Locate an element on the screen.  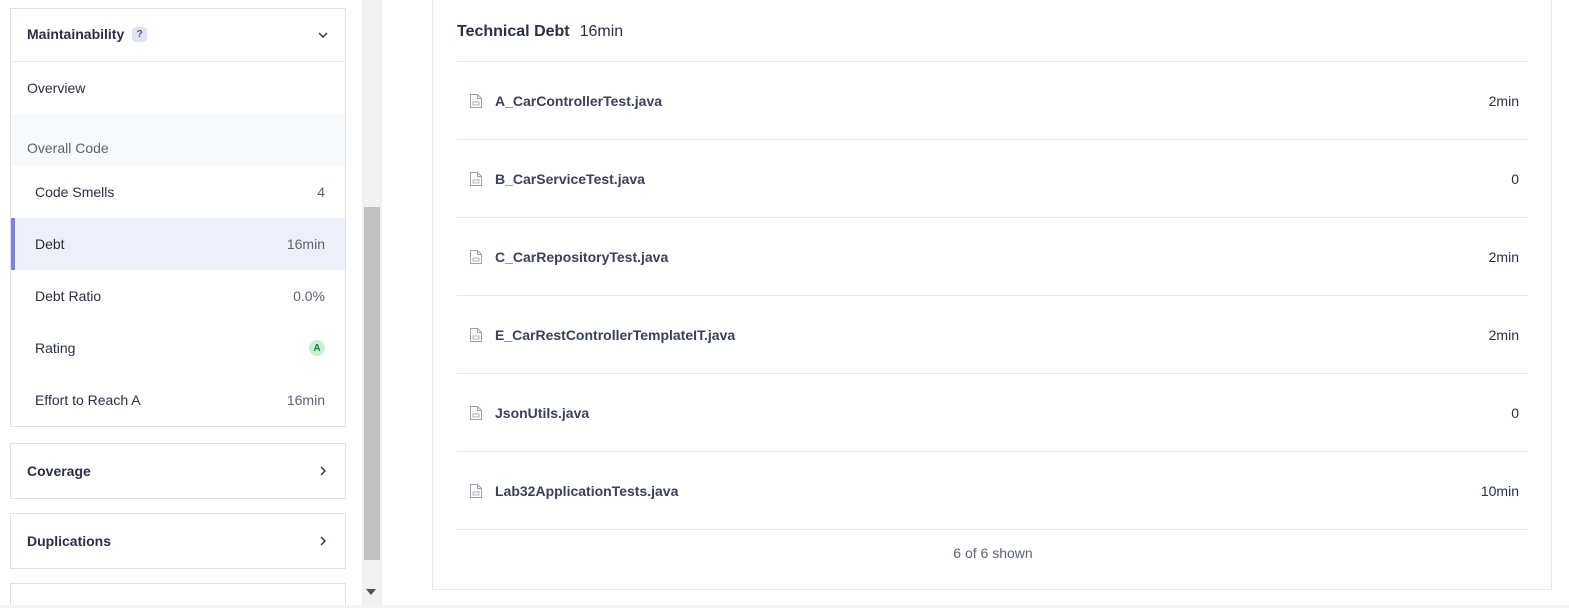
metric-rating: Rating A is located at coordinates (178, 348).